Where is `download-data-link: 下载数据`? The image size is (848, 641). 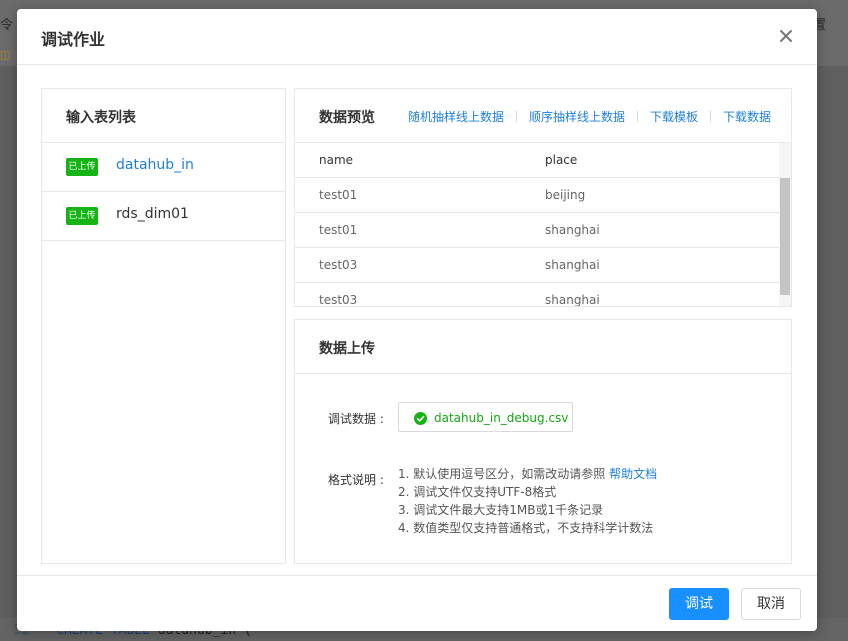
download-data-link: 下载数据 is located at coordinates (747, 116).